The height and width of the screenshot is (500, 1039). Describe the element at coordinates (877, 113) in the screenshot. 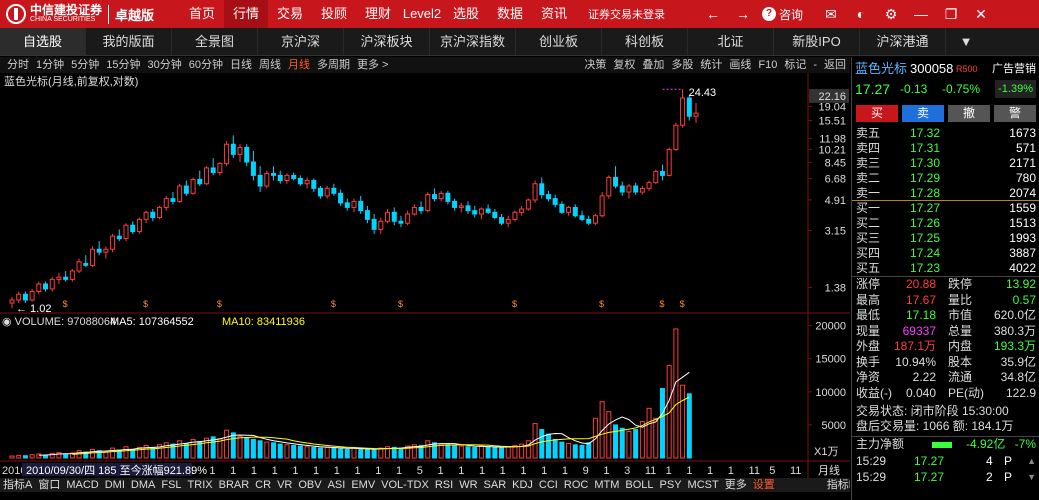

I see `trade-button: 买` at that location.